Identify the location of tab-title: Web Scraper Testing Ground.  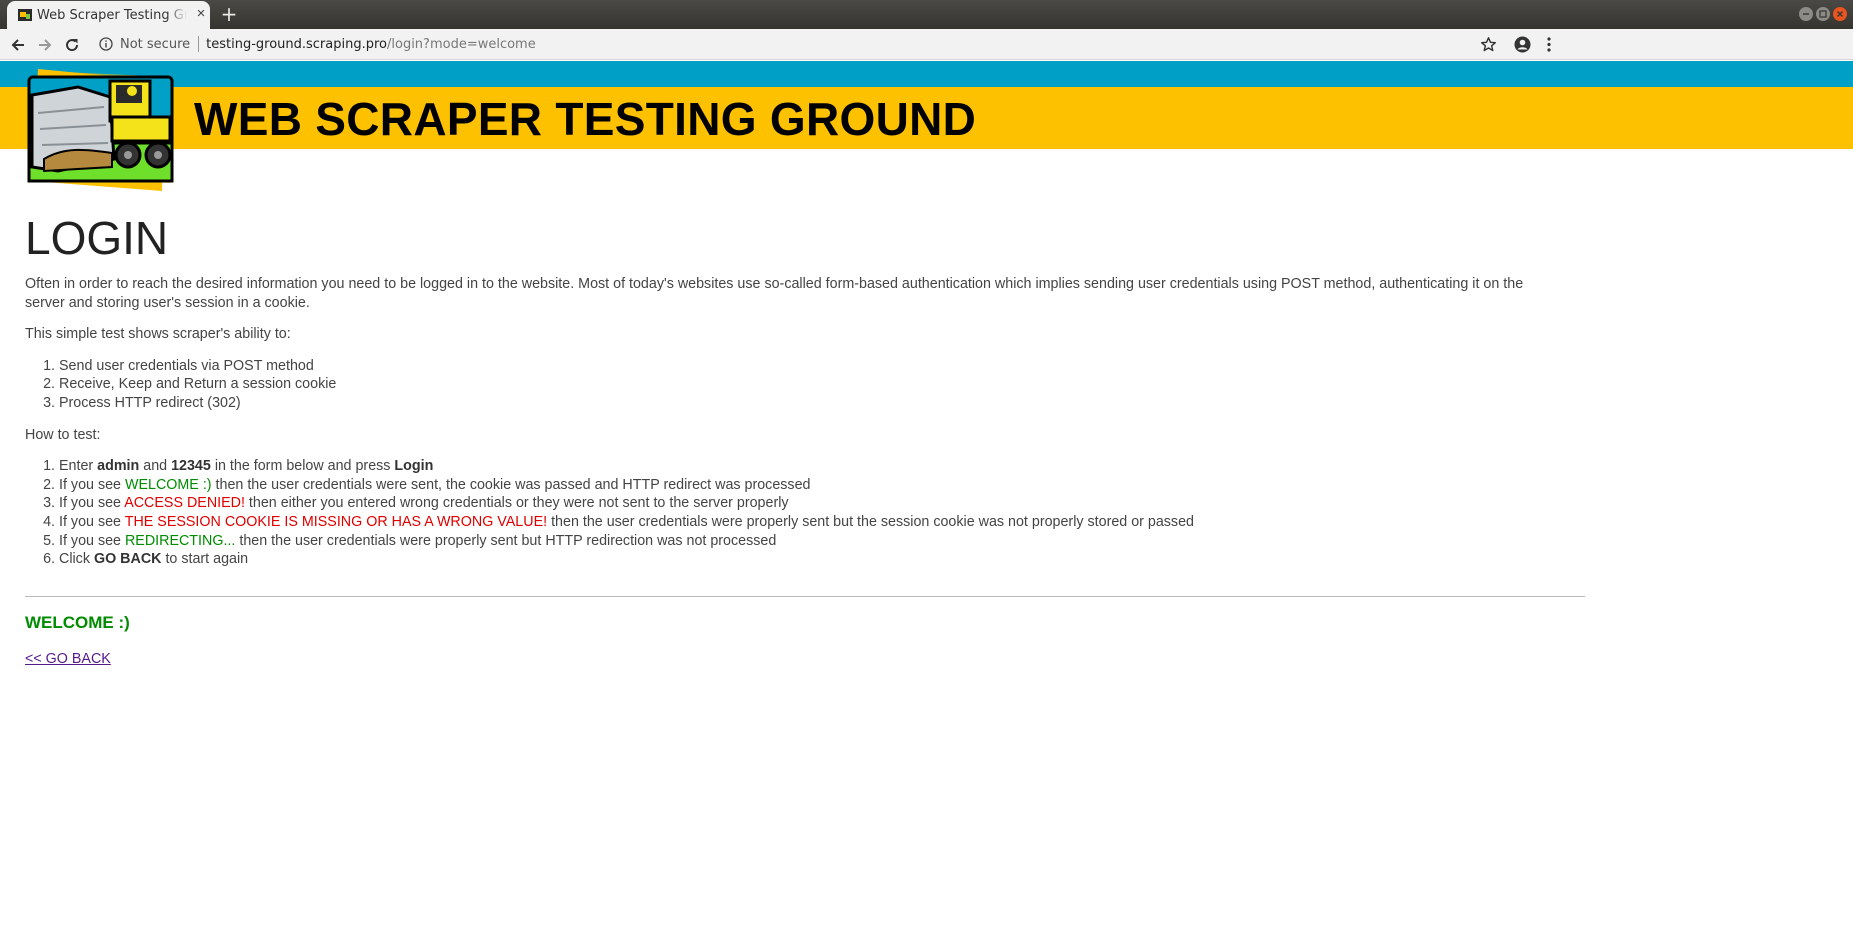
(112, 15).